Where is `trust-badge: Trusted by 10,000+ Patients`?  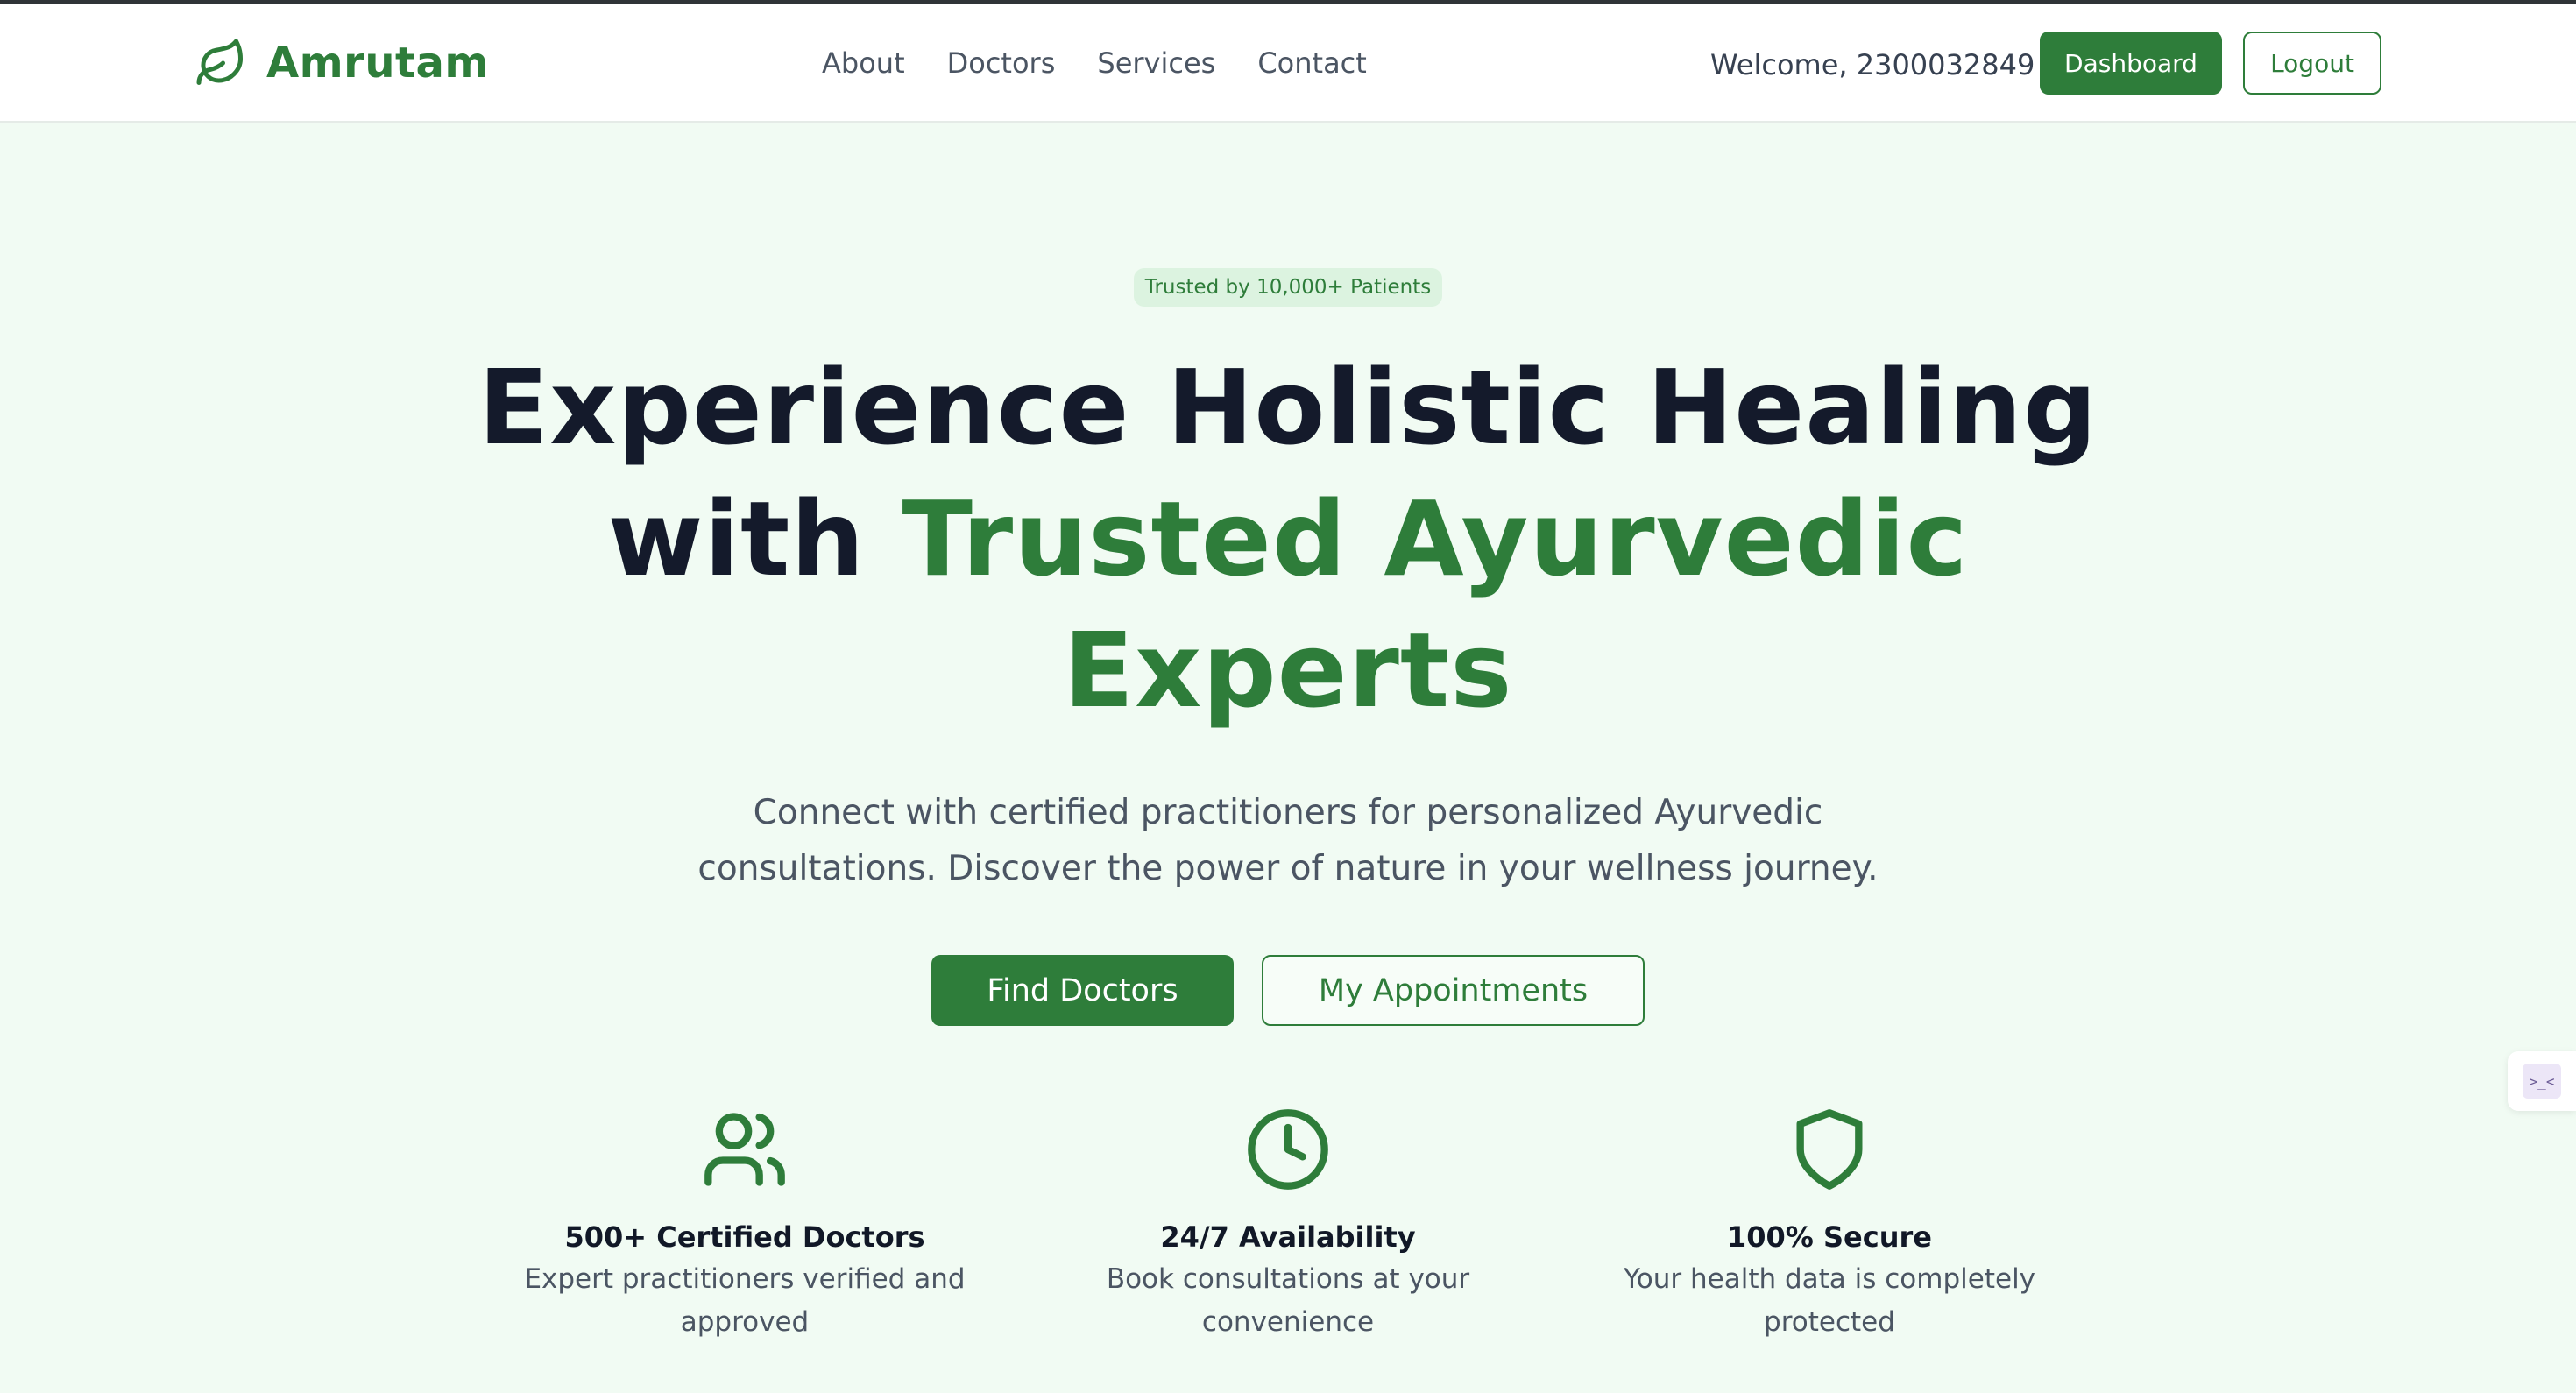
trust-badge: Trusted by 10,000+ Patients is located at coordinates (1288, 288).